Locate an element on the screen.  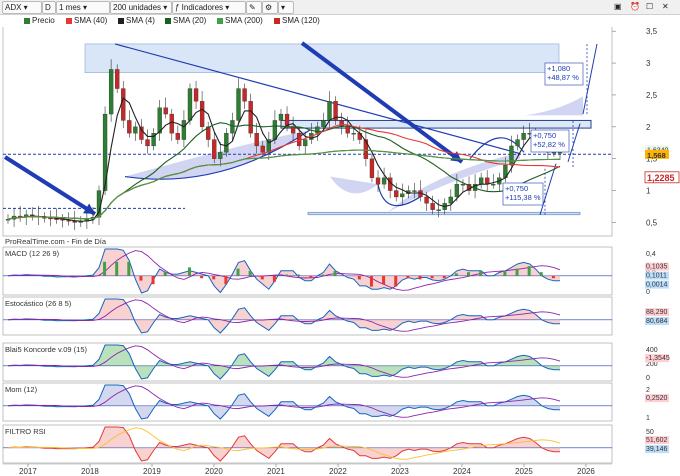
x-tick-label: 2018 is located at coordinates (90, 471).